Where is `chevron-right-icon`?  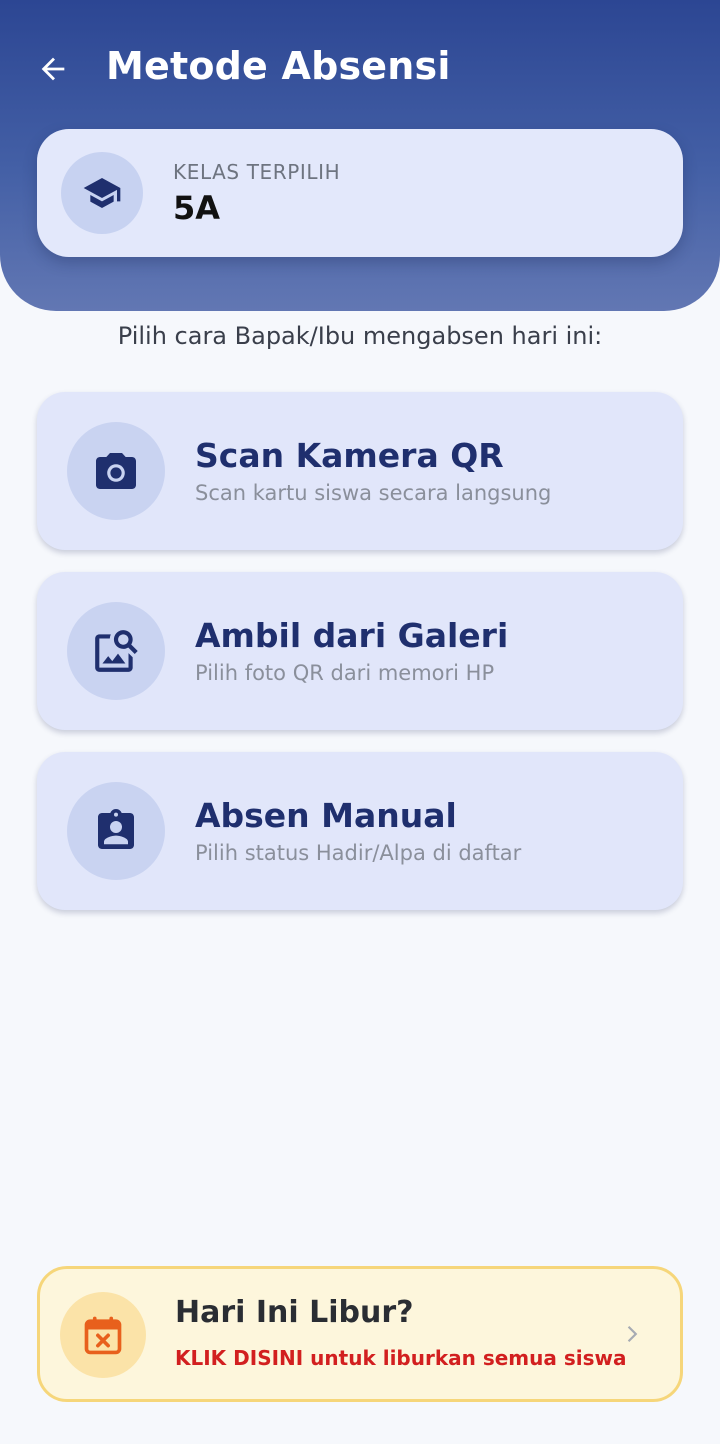
chevron-right-icon is located at coordinates (632, 1334).